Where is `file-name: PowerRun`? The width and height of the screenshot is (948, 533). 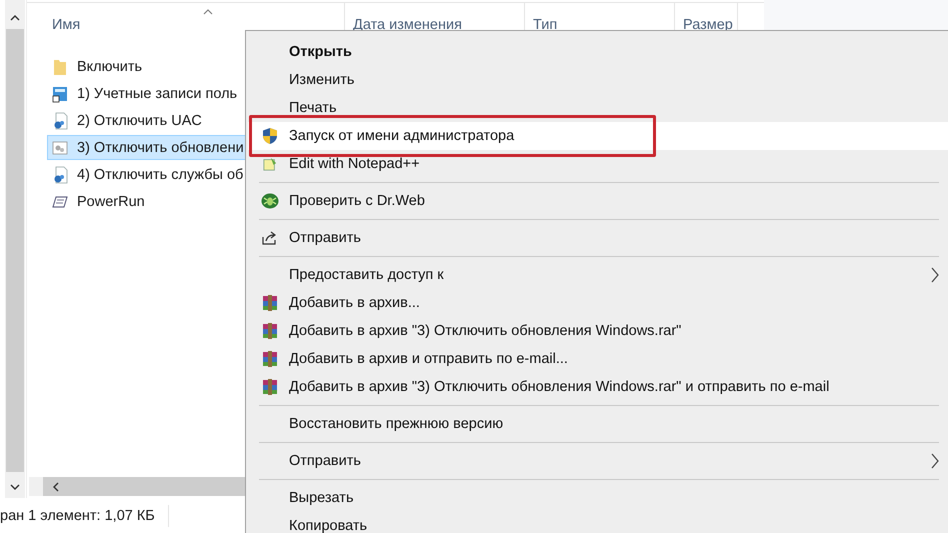
file-name: PowerRun is located at coordinates (111, 202).